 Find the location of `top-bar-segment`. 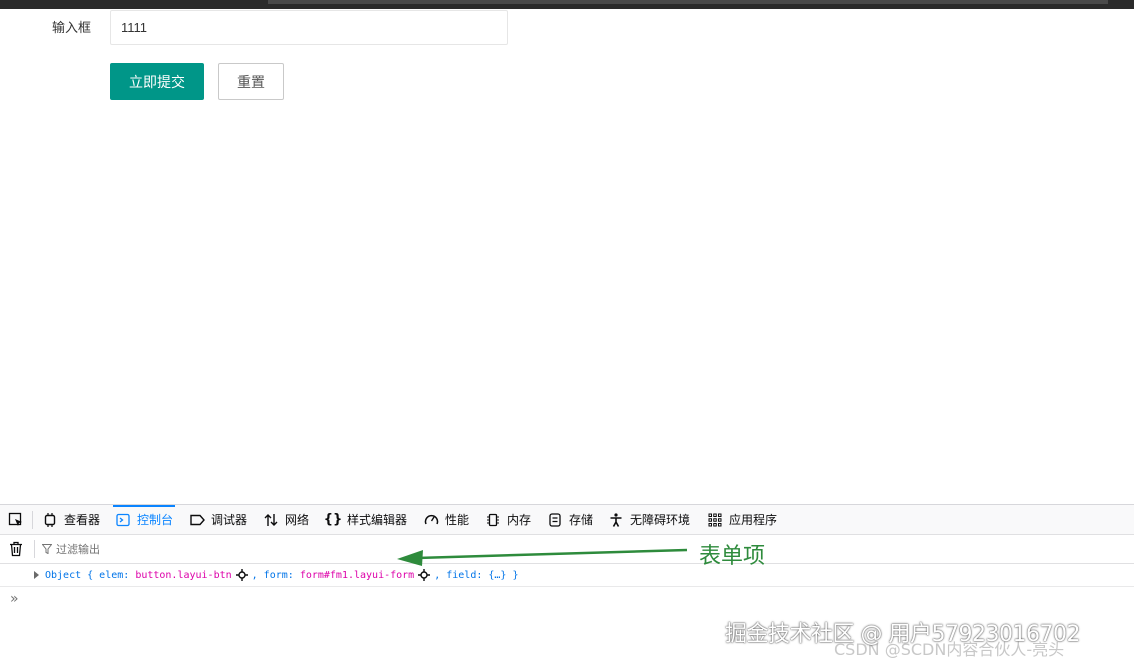

top-bar-segment is located at coordinates (688, 2).